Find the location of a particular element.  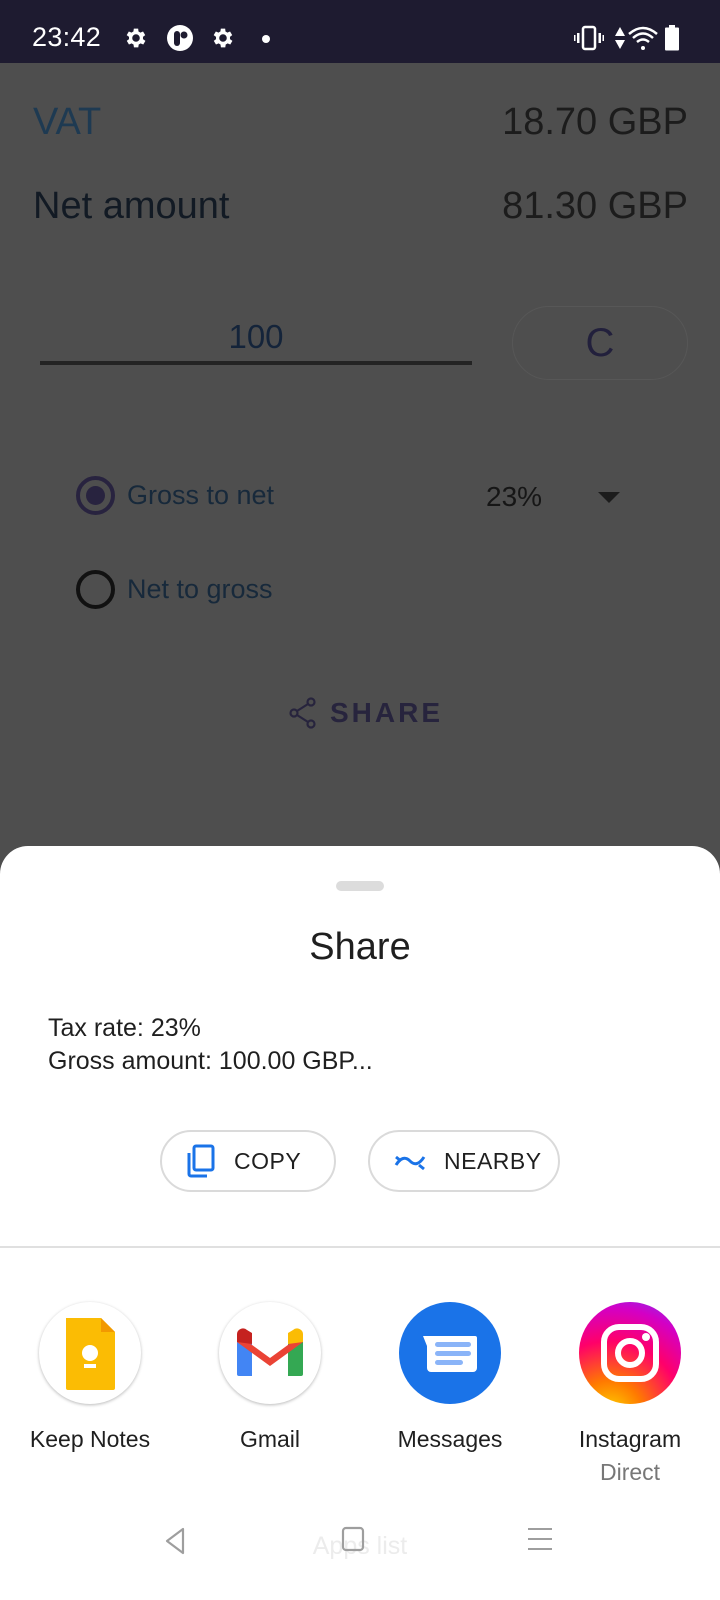

gmail-icon is located at coordinates (270, 1353).